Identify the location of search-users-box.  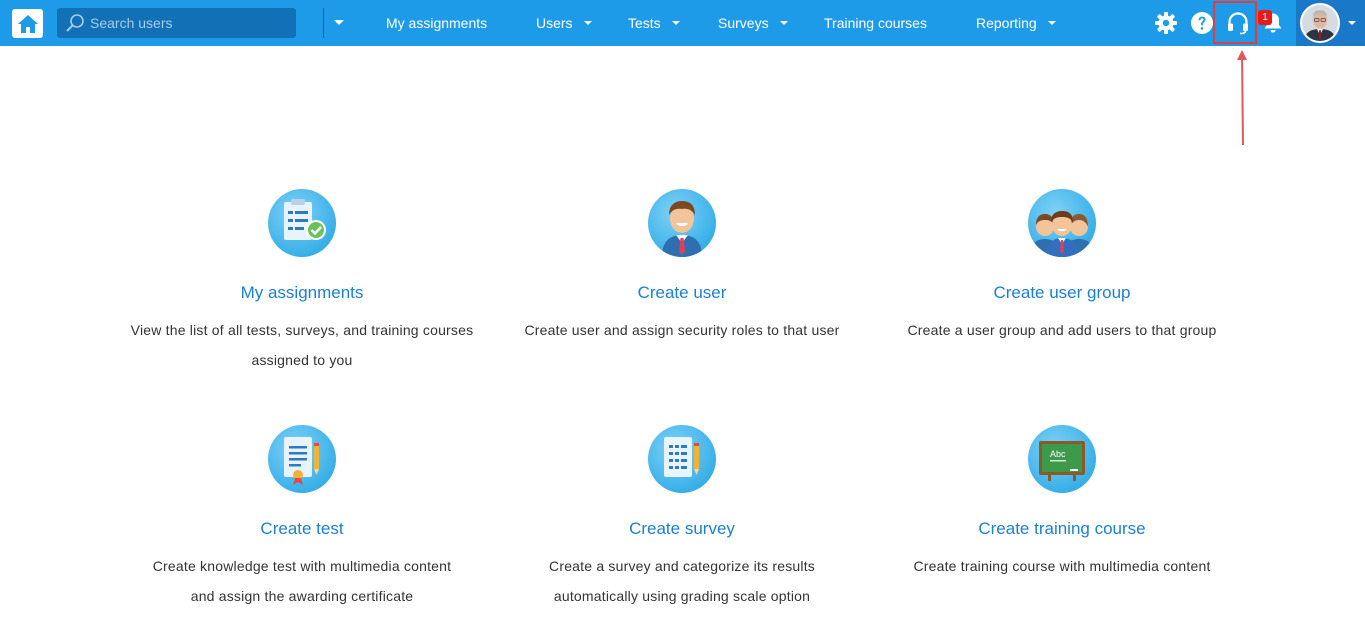
(200, 23).